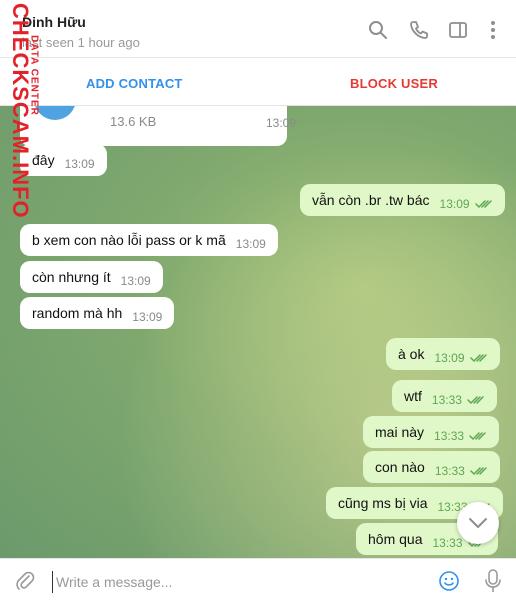  I want to click on contact-status: last seen 1 hour ago, so click(81, 42).